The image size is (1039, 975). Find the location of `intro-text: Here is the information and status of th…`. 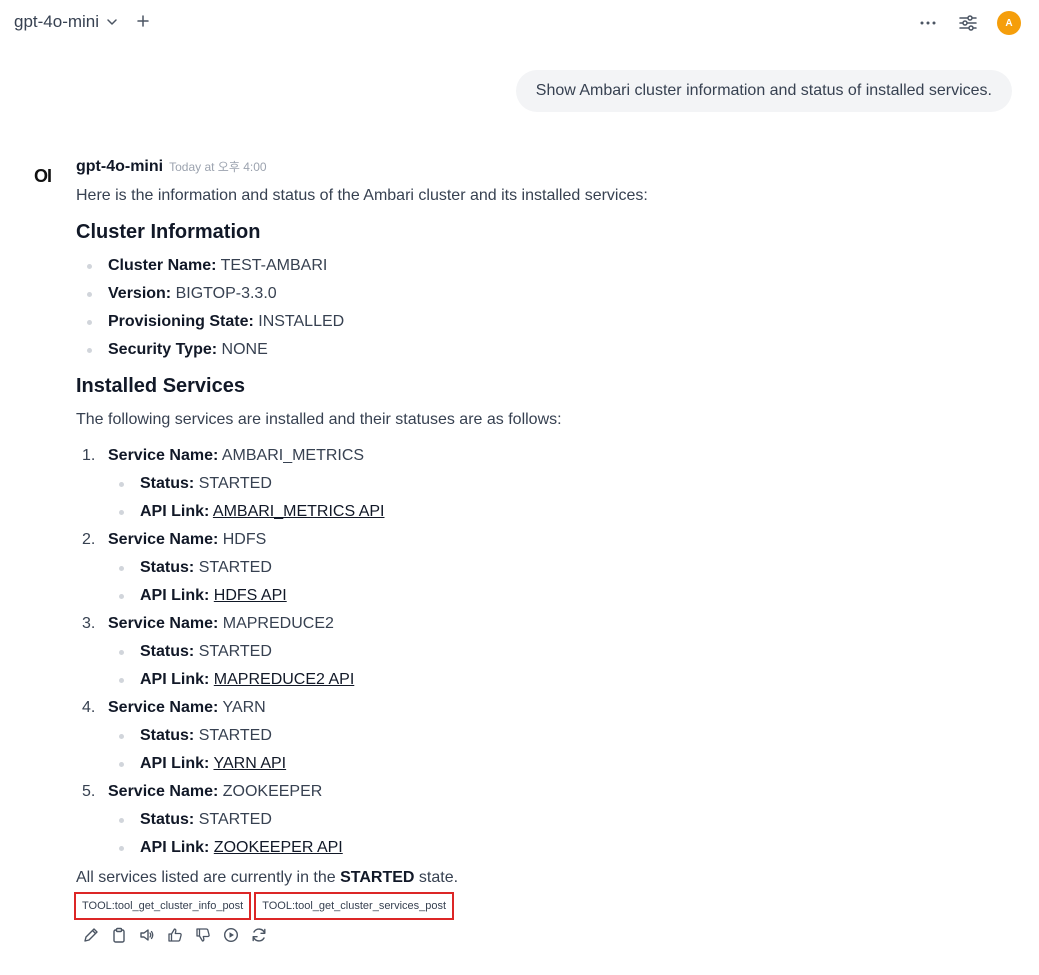

intro-text: Here is the information and status of th… is located at coordinates (362, 195).